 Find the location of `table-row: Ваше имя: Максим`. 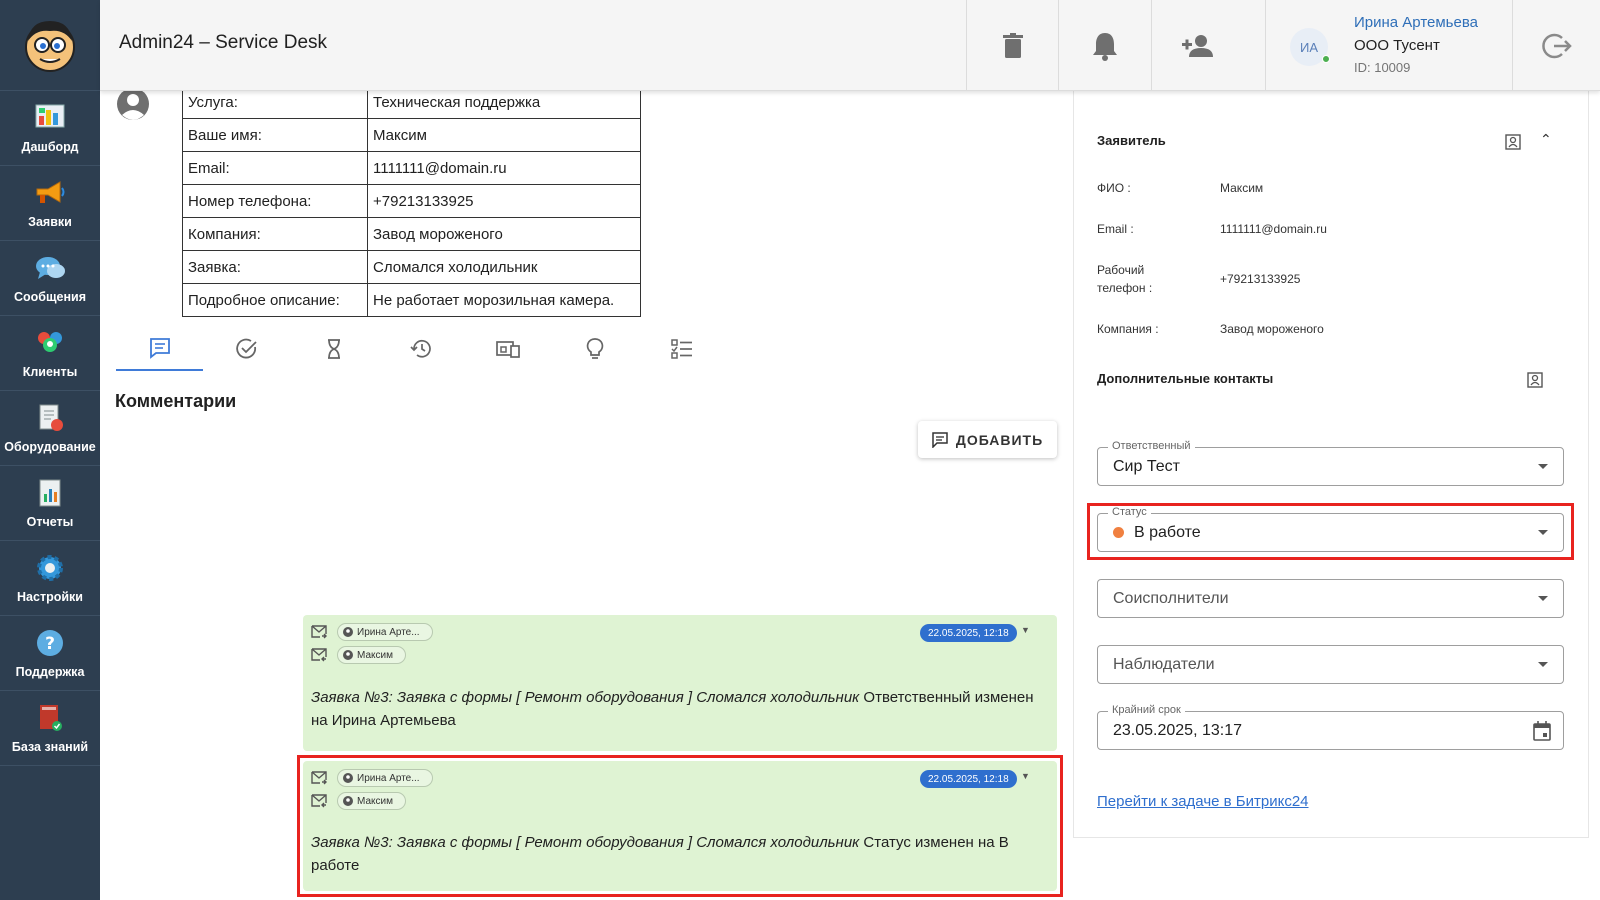

table-row: Ваше имя: Максим is located at coordinates (411, 135).